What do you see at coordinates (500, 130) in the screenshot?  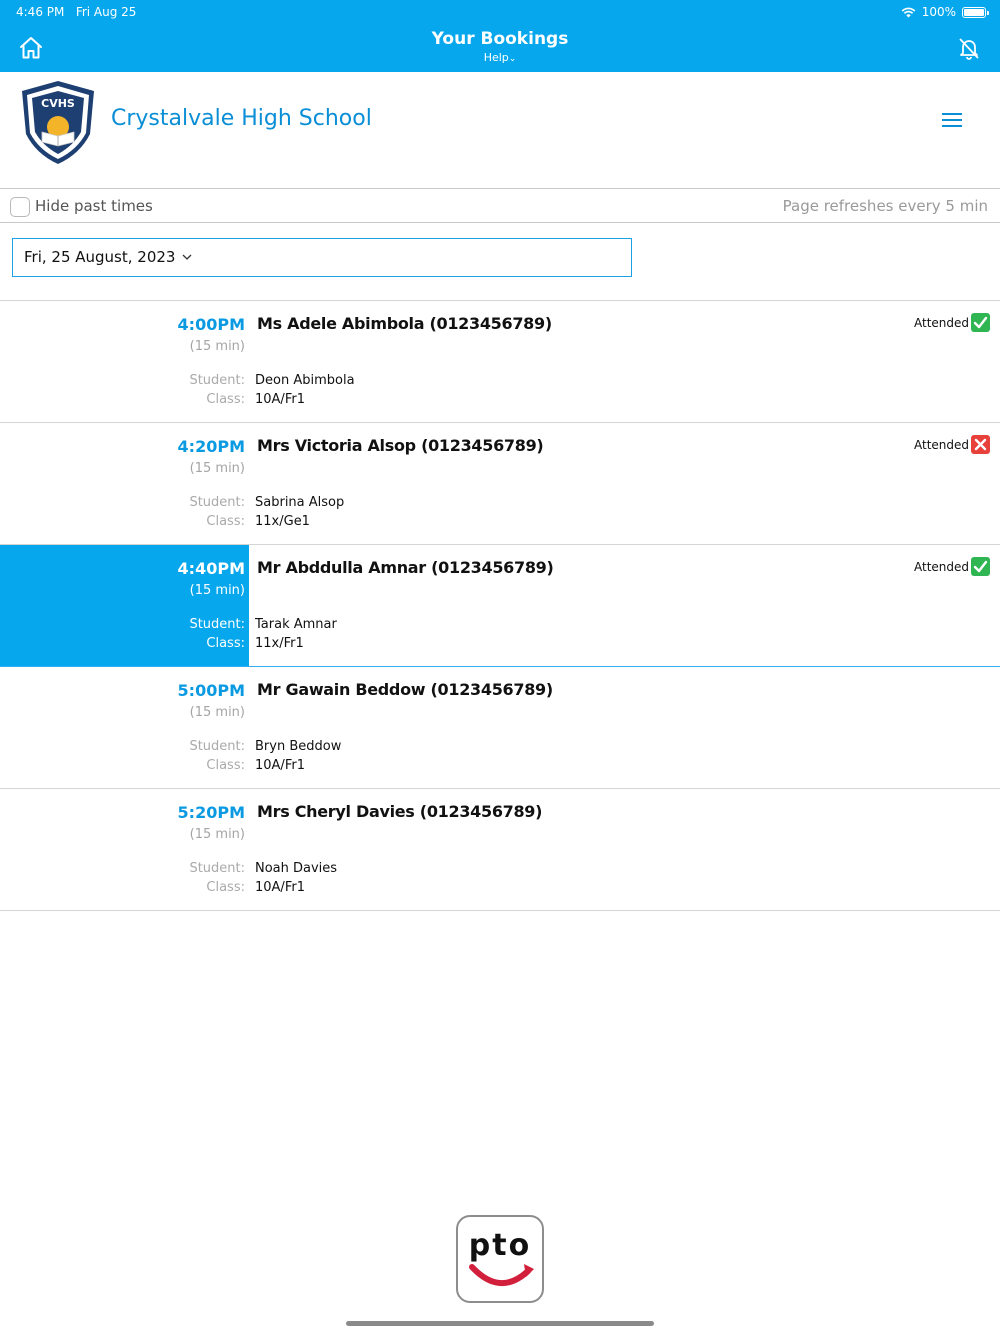 I see `school-header: CVHS Crystalvale High School` at bounding box center [500, 130].